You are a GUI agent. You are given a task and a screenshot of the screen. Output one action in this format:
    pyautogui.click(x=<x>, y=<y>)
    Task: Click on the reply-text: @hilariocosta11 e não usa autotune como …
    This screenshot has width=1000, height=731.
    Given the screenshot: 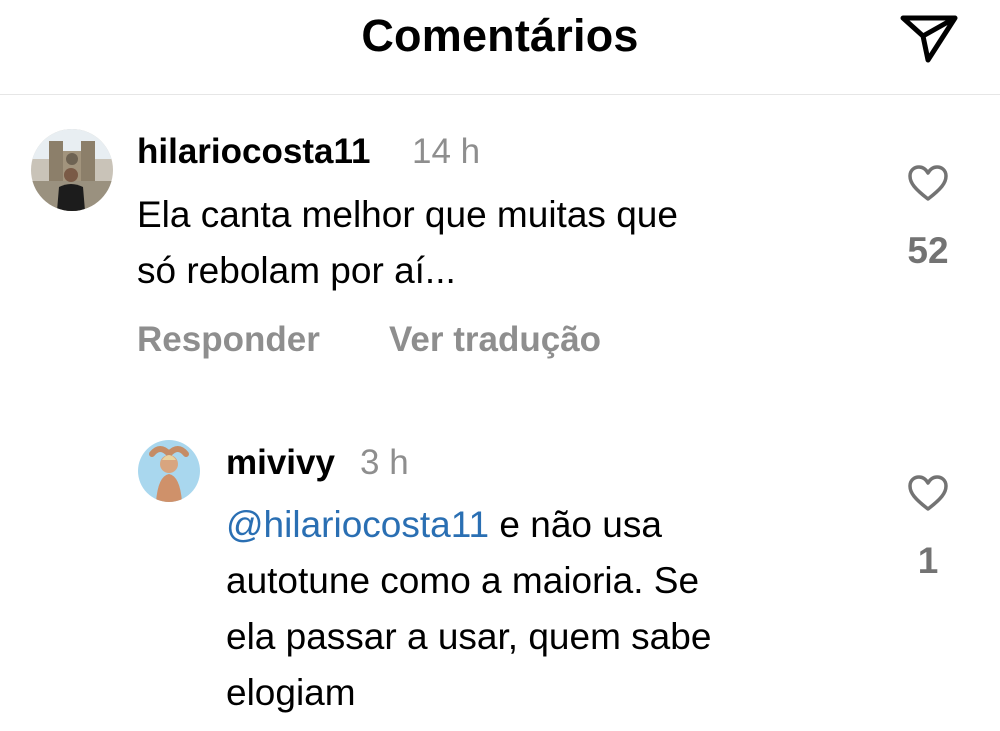 What is the action you would take?
    pyautogui.click(x=468, y=609)
    